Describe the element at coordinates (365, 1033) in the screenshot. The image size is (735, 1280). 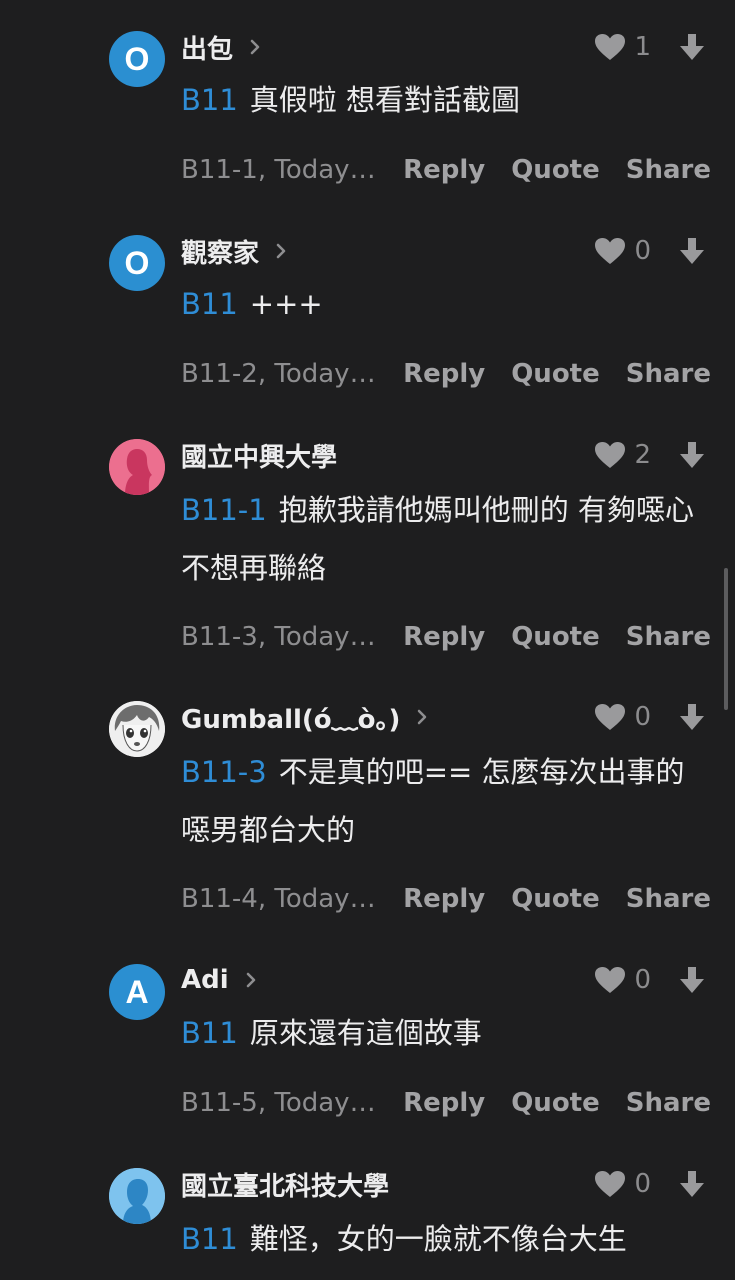
I see `comment-text: 原來還有這個故事` at that location.